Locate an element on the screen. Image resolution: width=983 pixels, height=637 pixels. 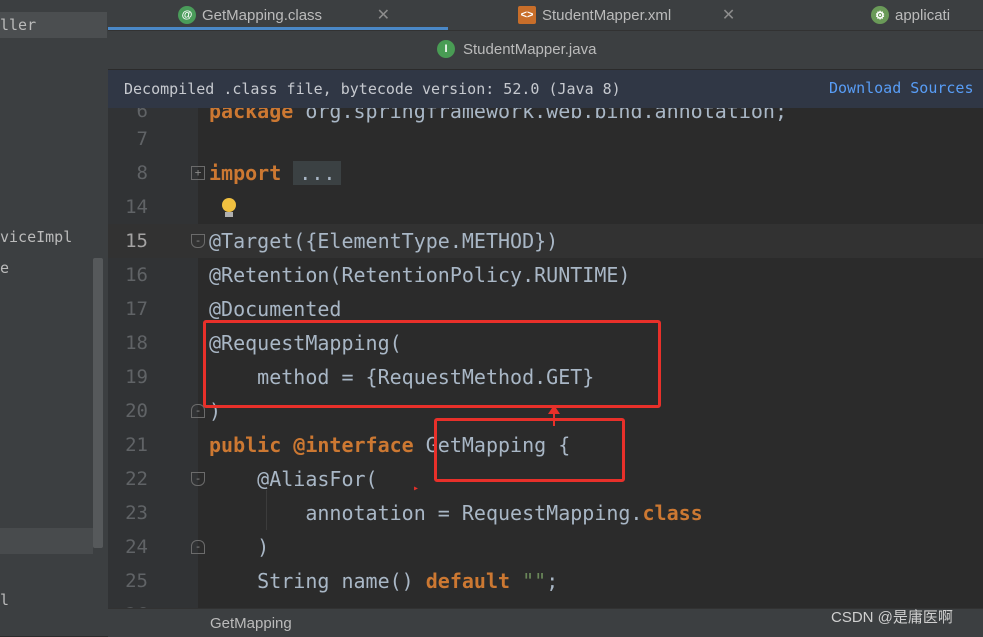
code-line: 7 is located at coordinates (545, 139).